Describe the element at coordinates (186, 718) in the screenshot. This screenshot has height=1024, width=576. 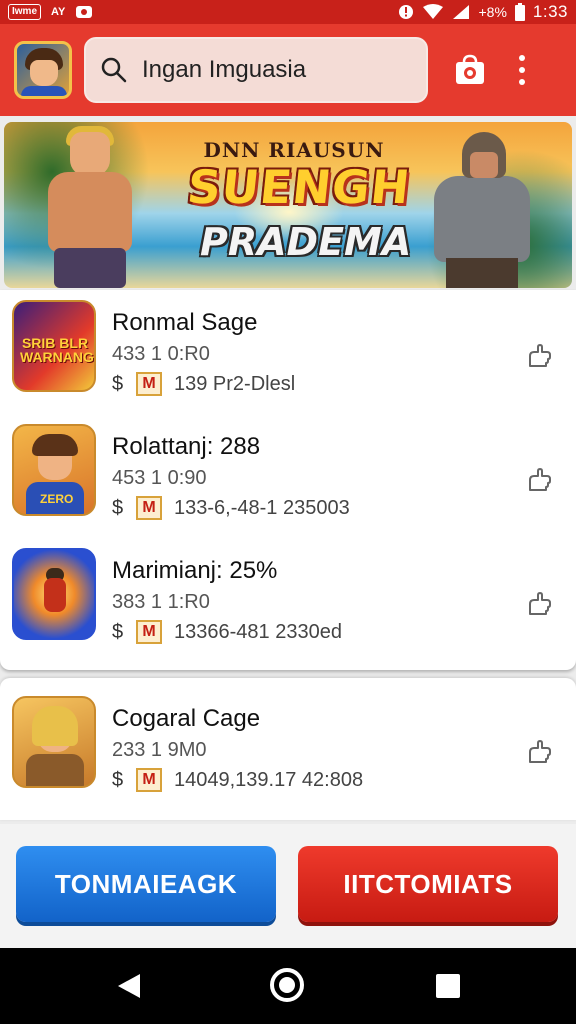
I see `app-title: Cogaral Cage` at that location.